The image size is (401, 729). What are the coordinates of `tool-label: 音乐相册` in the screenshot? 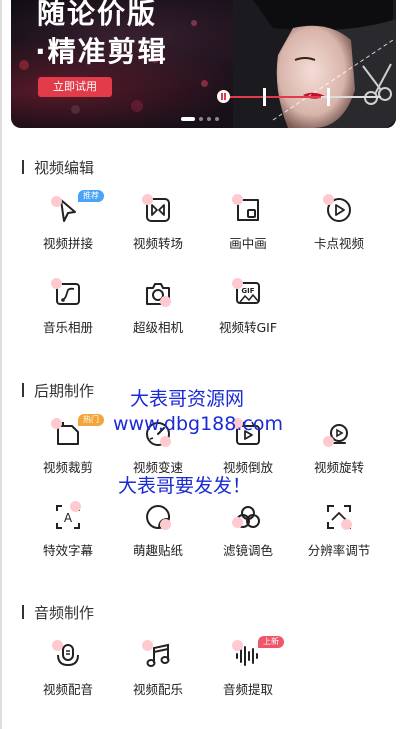 It's located at (67, 327).